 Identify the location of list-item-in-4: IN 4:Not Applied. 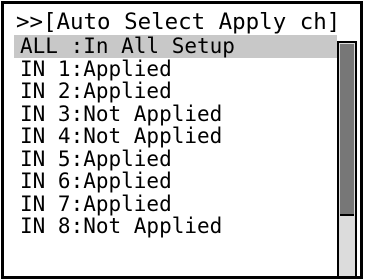
(175, 136).